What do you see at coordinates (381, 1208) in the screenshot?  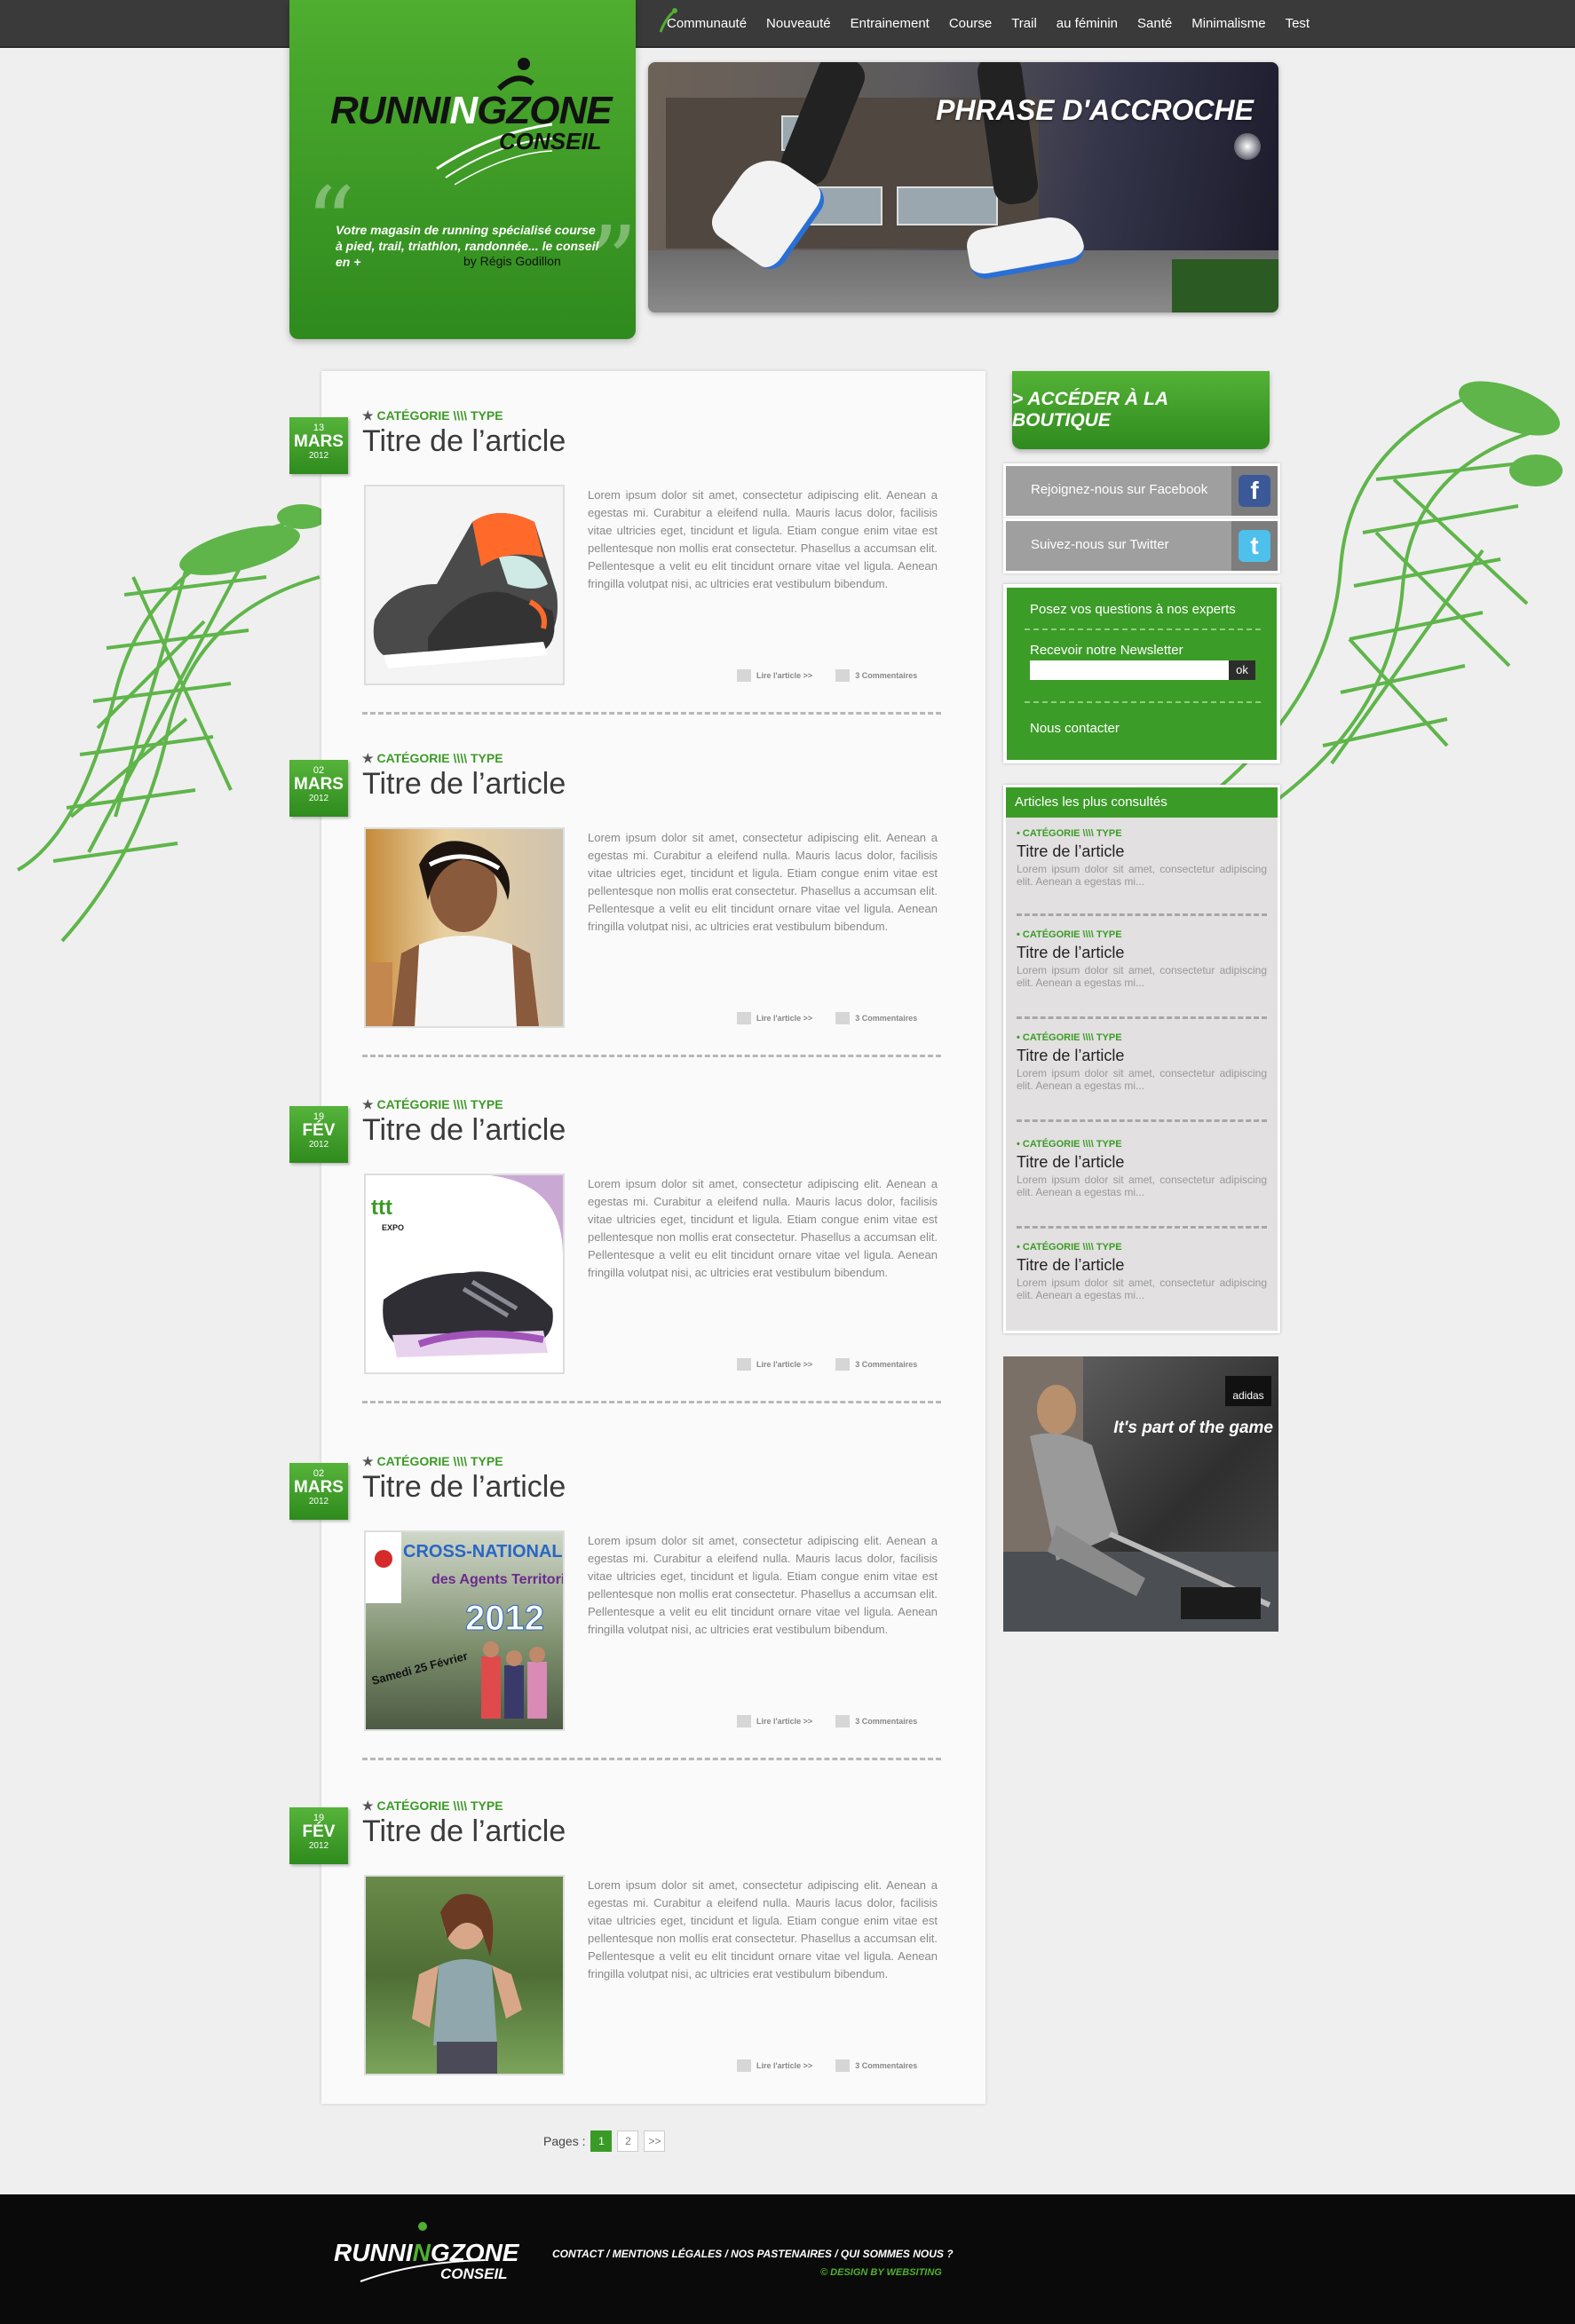 I see `svg-text: ttt` at bounding box center [381, 1208].